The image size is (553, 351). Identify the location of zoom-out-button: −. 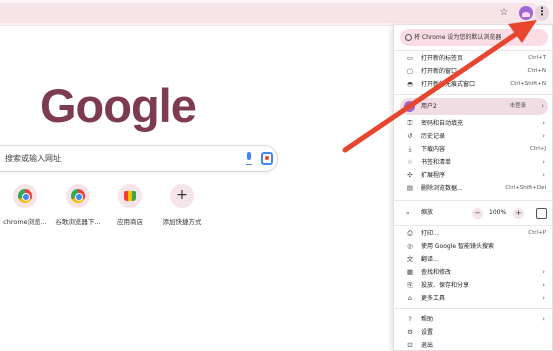
(477, 213).